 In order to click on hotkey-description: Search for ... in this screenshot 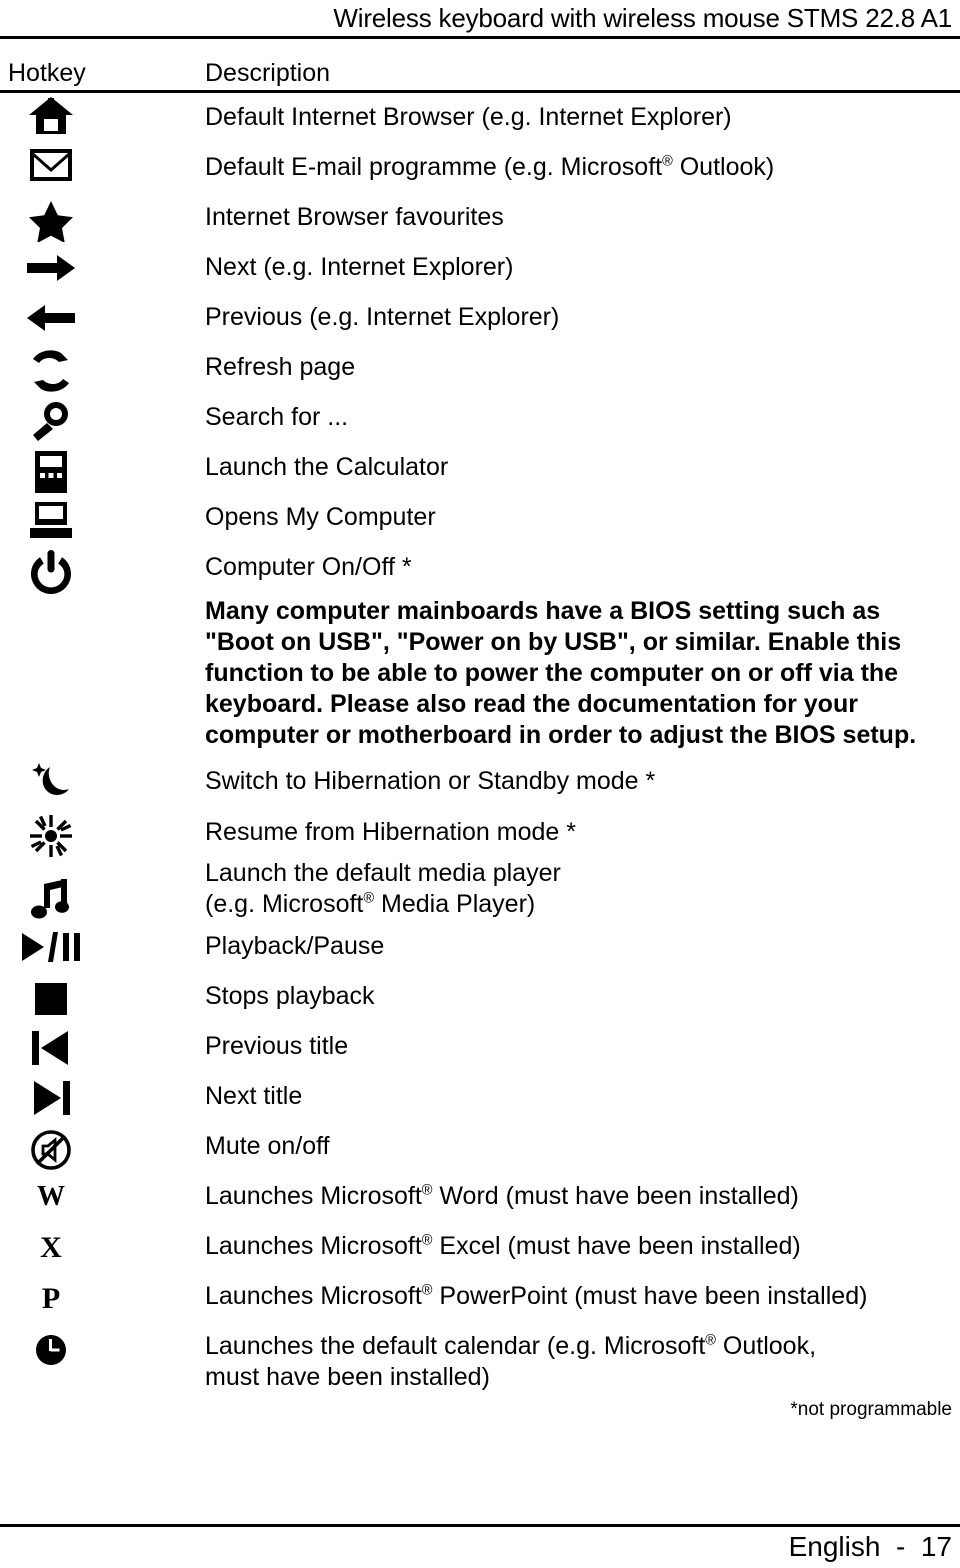, I will do `click(277, 417)`.